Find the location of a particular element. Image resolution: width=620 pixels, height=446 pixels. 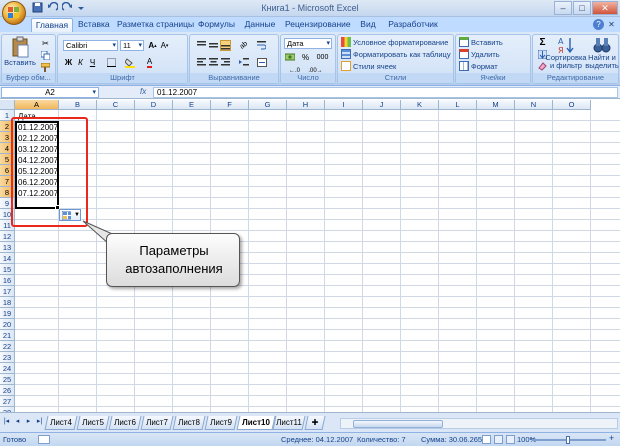

align-middle-icon is located at coordinates (213, 45).